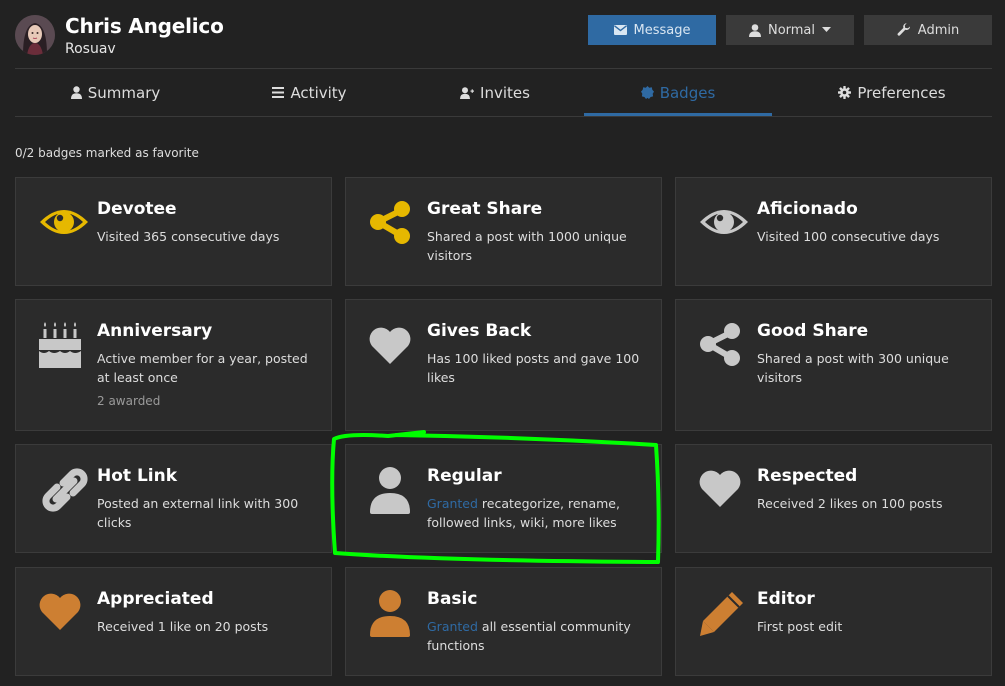  I want to click on user-handle: Rosuav, so click(90, 49).